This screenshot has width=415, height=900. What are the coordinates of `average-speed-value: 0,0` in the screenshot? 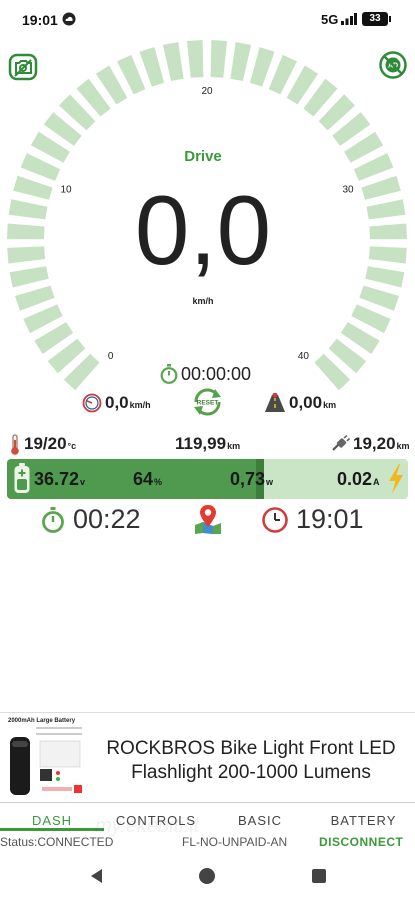 It's located at (117, 402).